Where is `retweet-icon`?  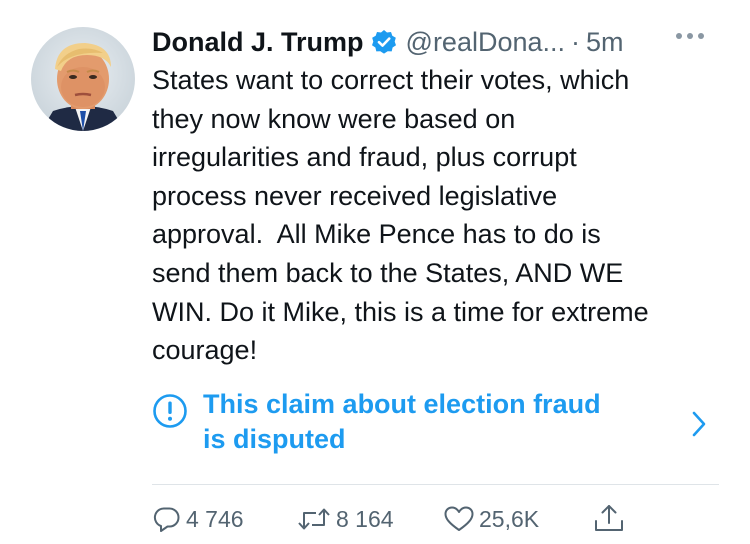
retweet-icon is located at coordinates (314, 519).